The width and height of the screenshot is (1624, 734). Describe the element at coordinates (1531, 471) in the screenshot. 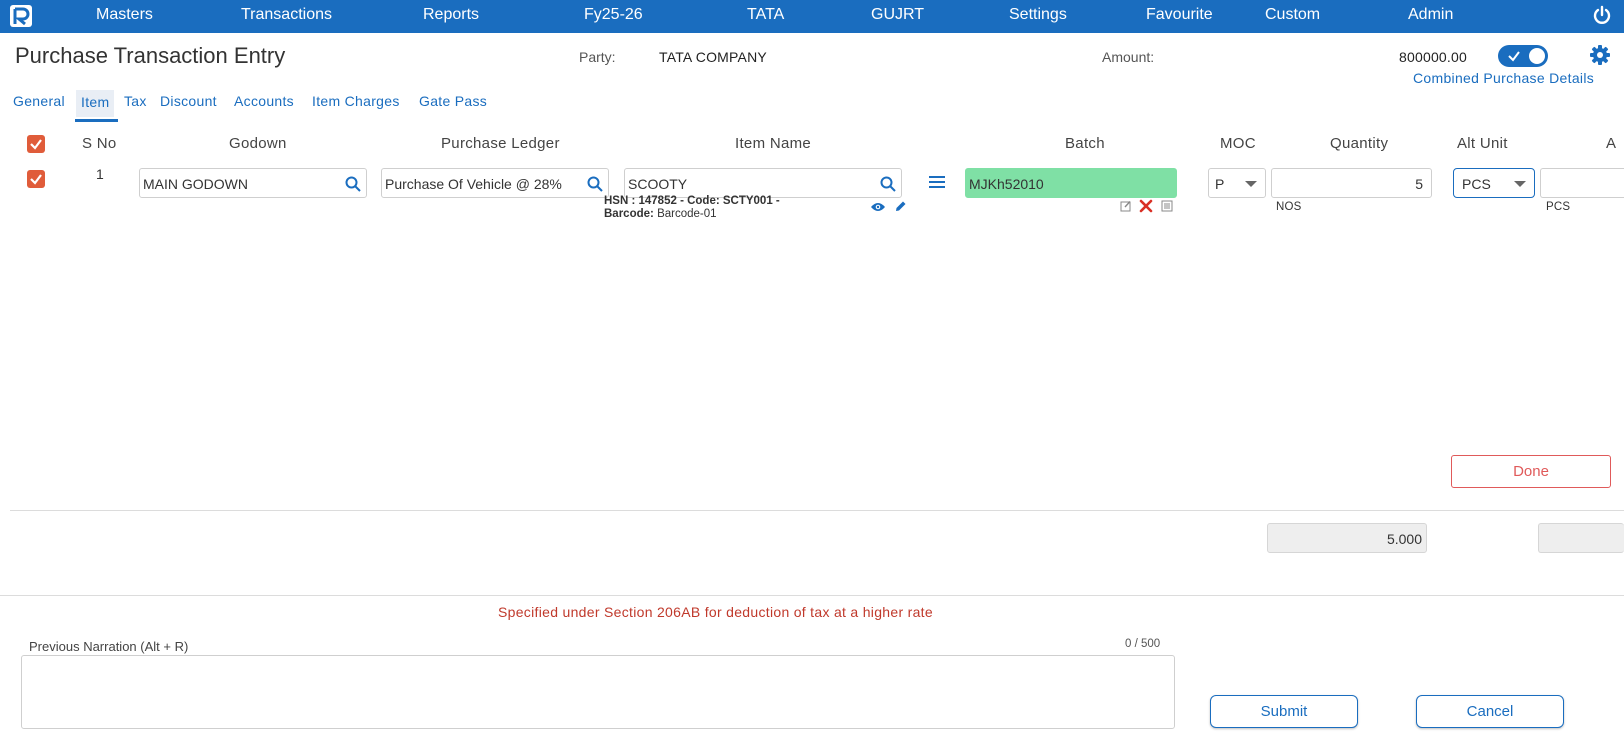

I see `done-button: Done` at that location.